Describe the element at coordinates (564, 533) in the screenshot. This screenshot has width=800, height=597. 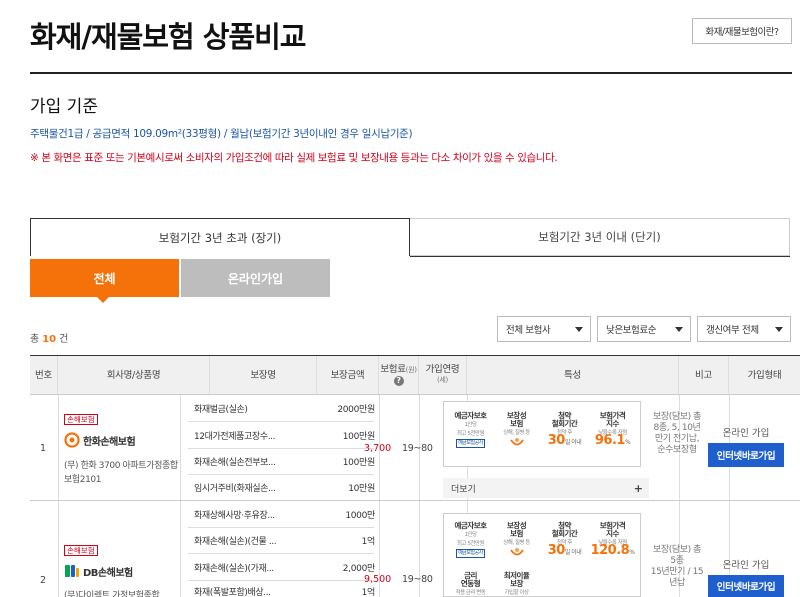
I see `feature-title: 철회기간` at that location.